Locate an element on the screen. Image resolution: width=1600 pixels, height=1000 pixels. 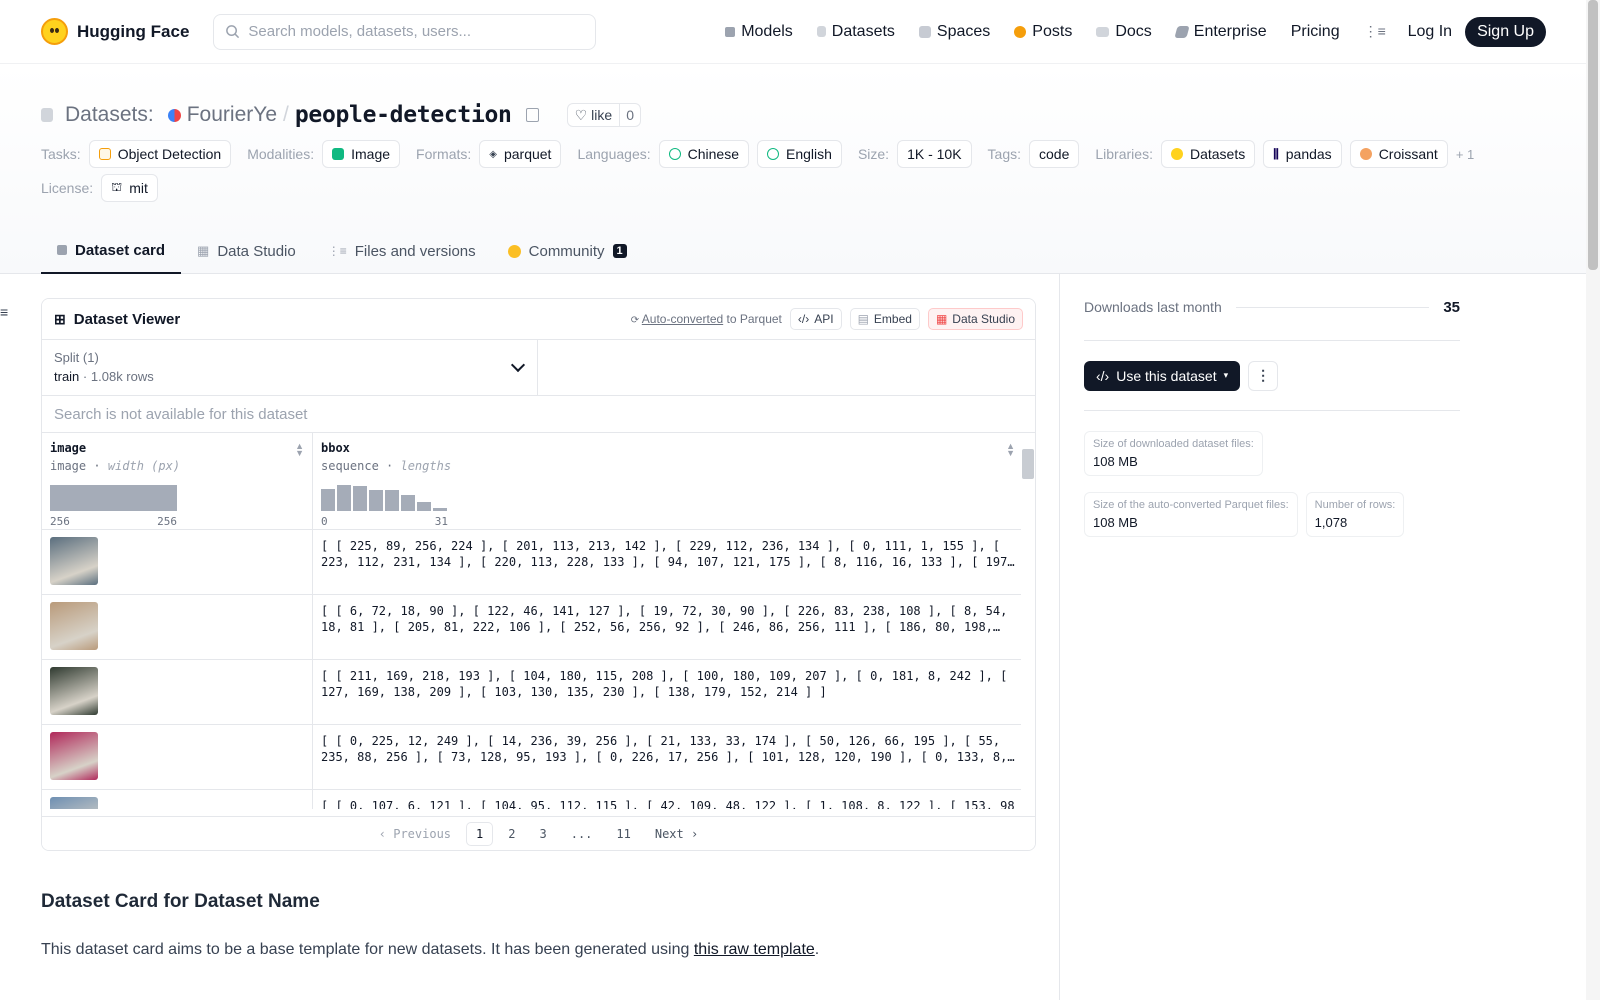
tag-croissant: Croissant is located at coordinates (1398, 154).